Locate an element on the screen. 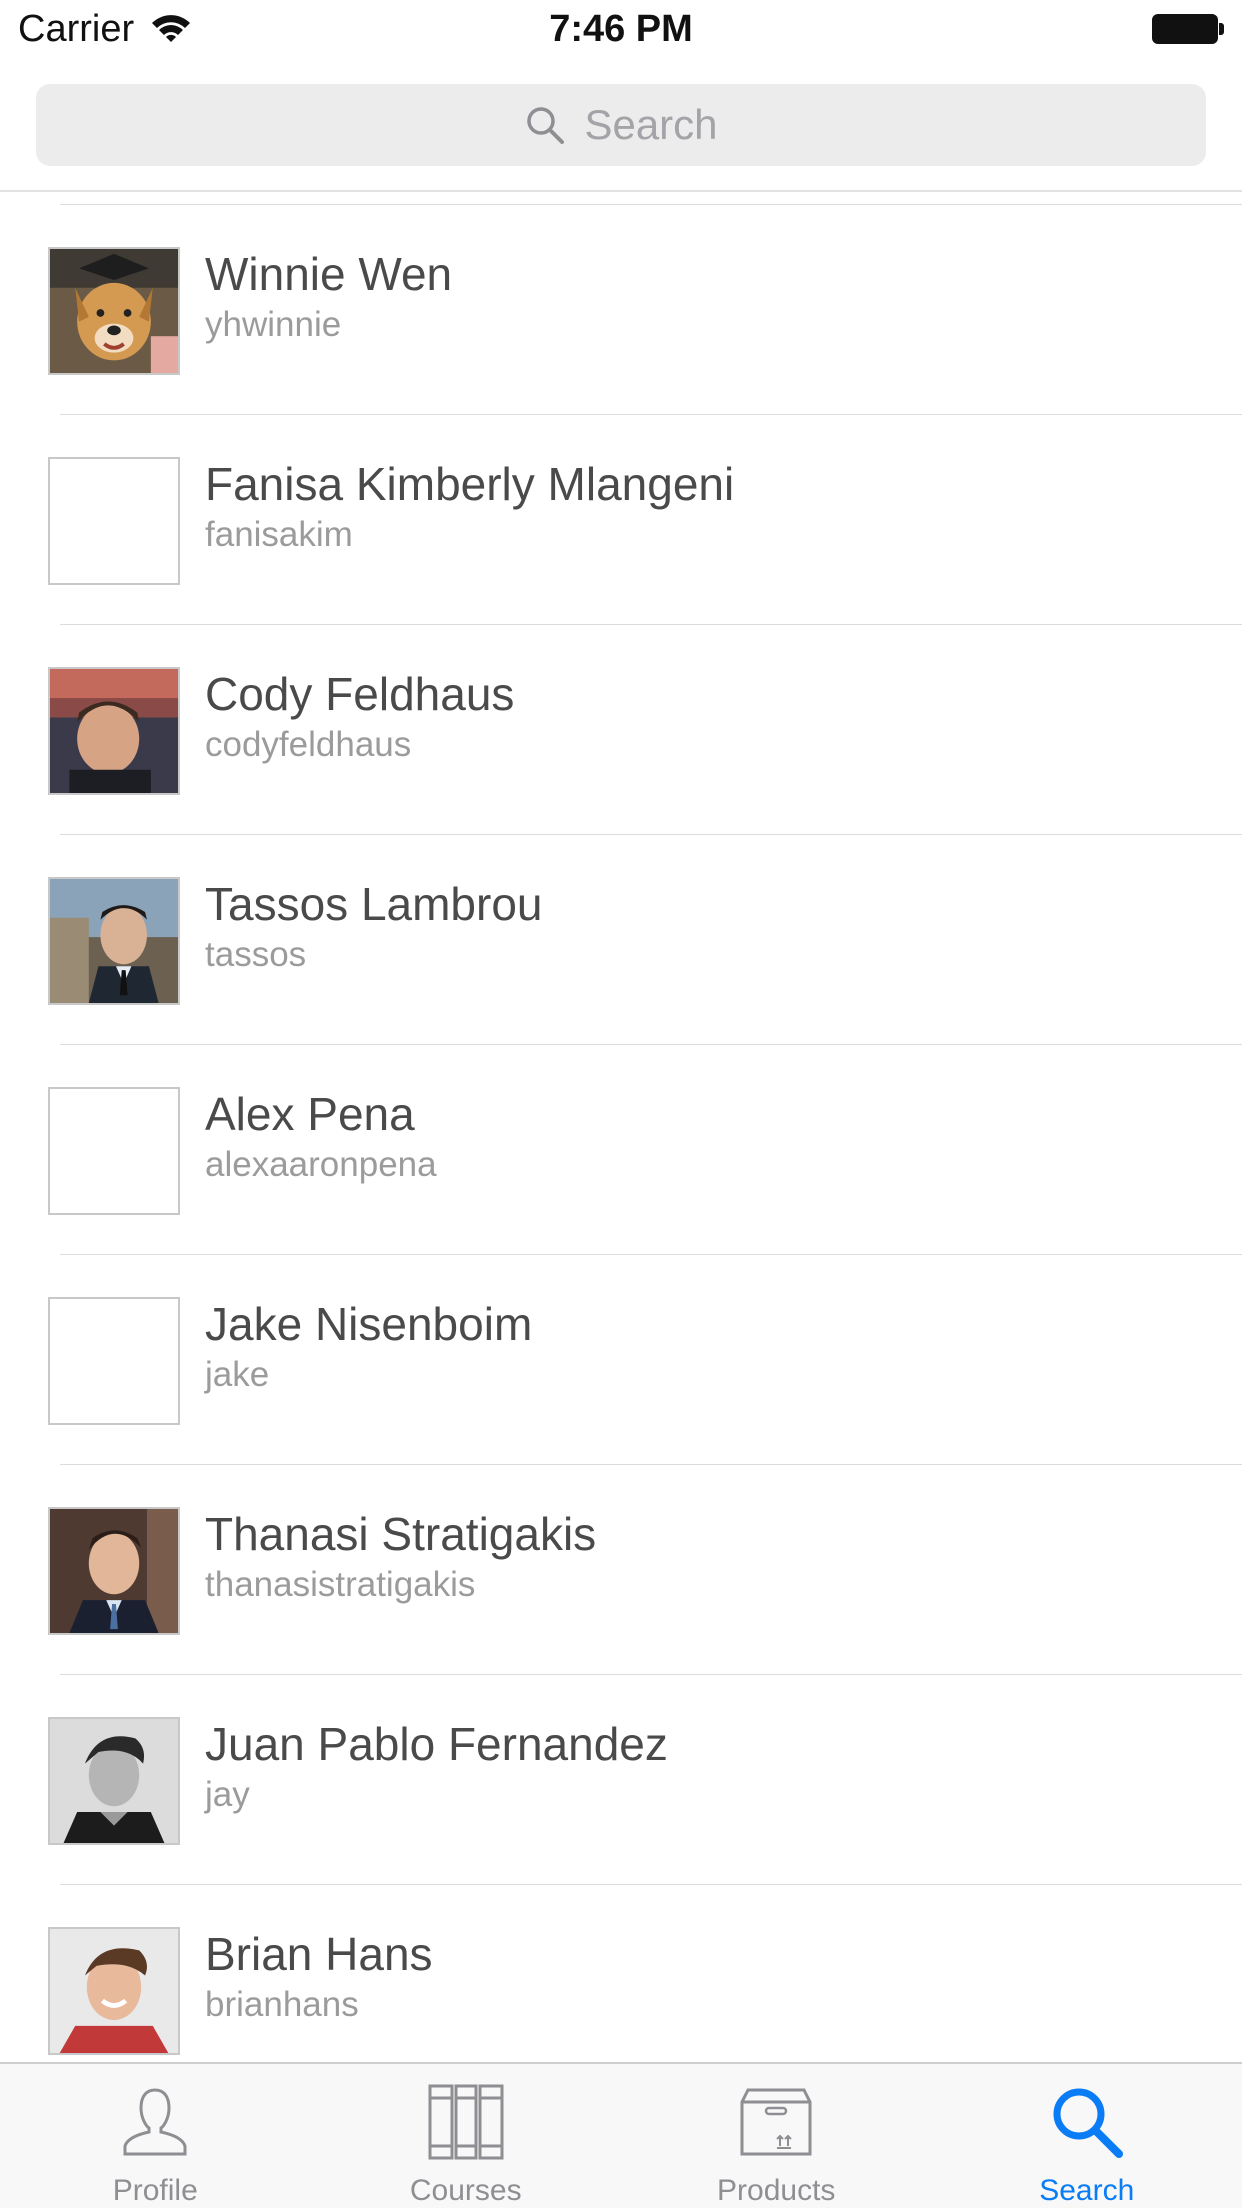  user-handle: alexaaronpena is located at coordinates (321, 1164).